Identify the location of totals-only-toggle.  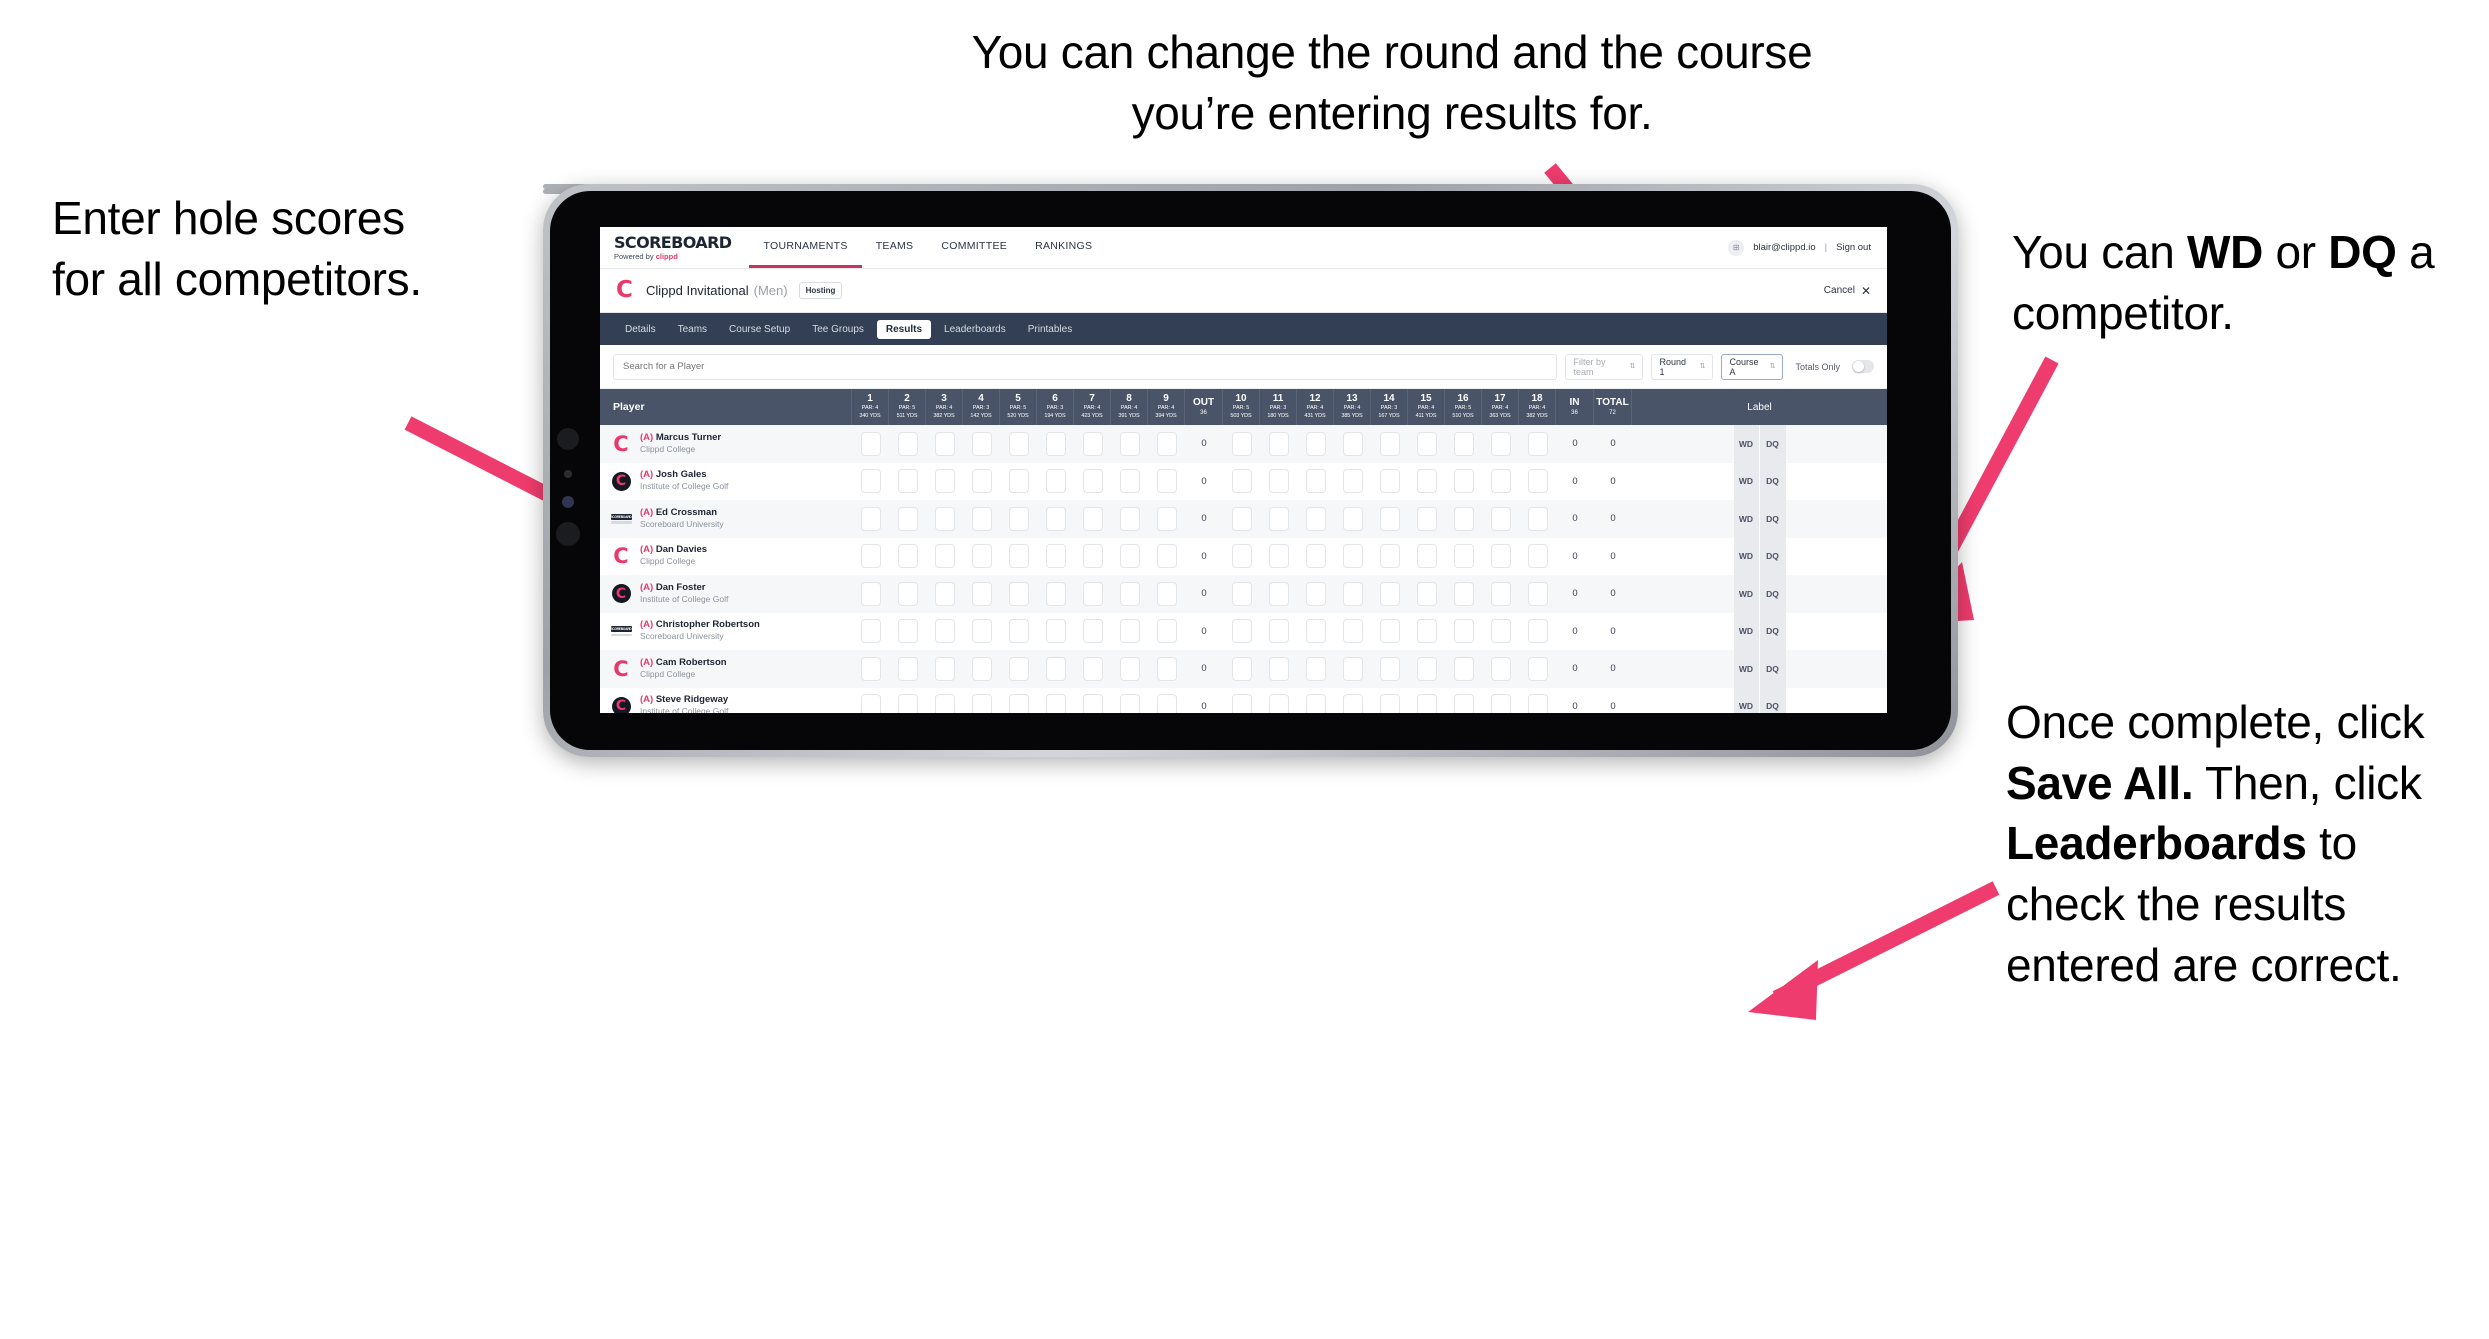
(1863, 366).